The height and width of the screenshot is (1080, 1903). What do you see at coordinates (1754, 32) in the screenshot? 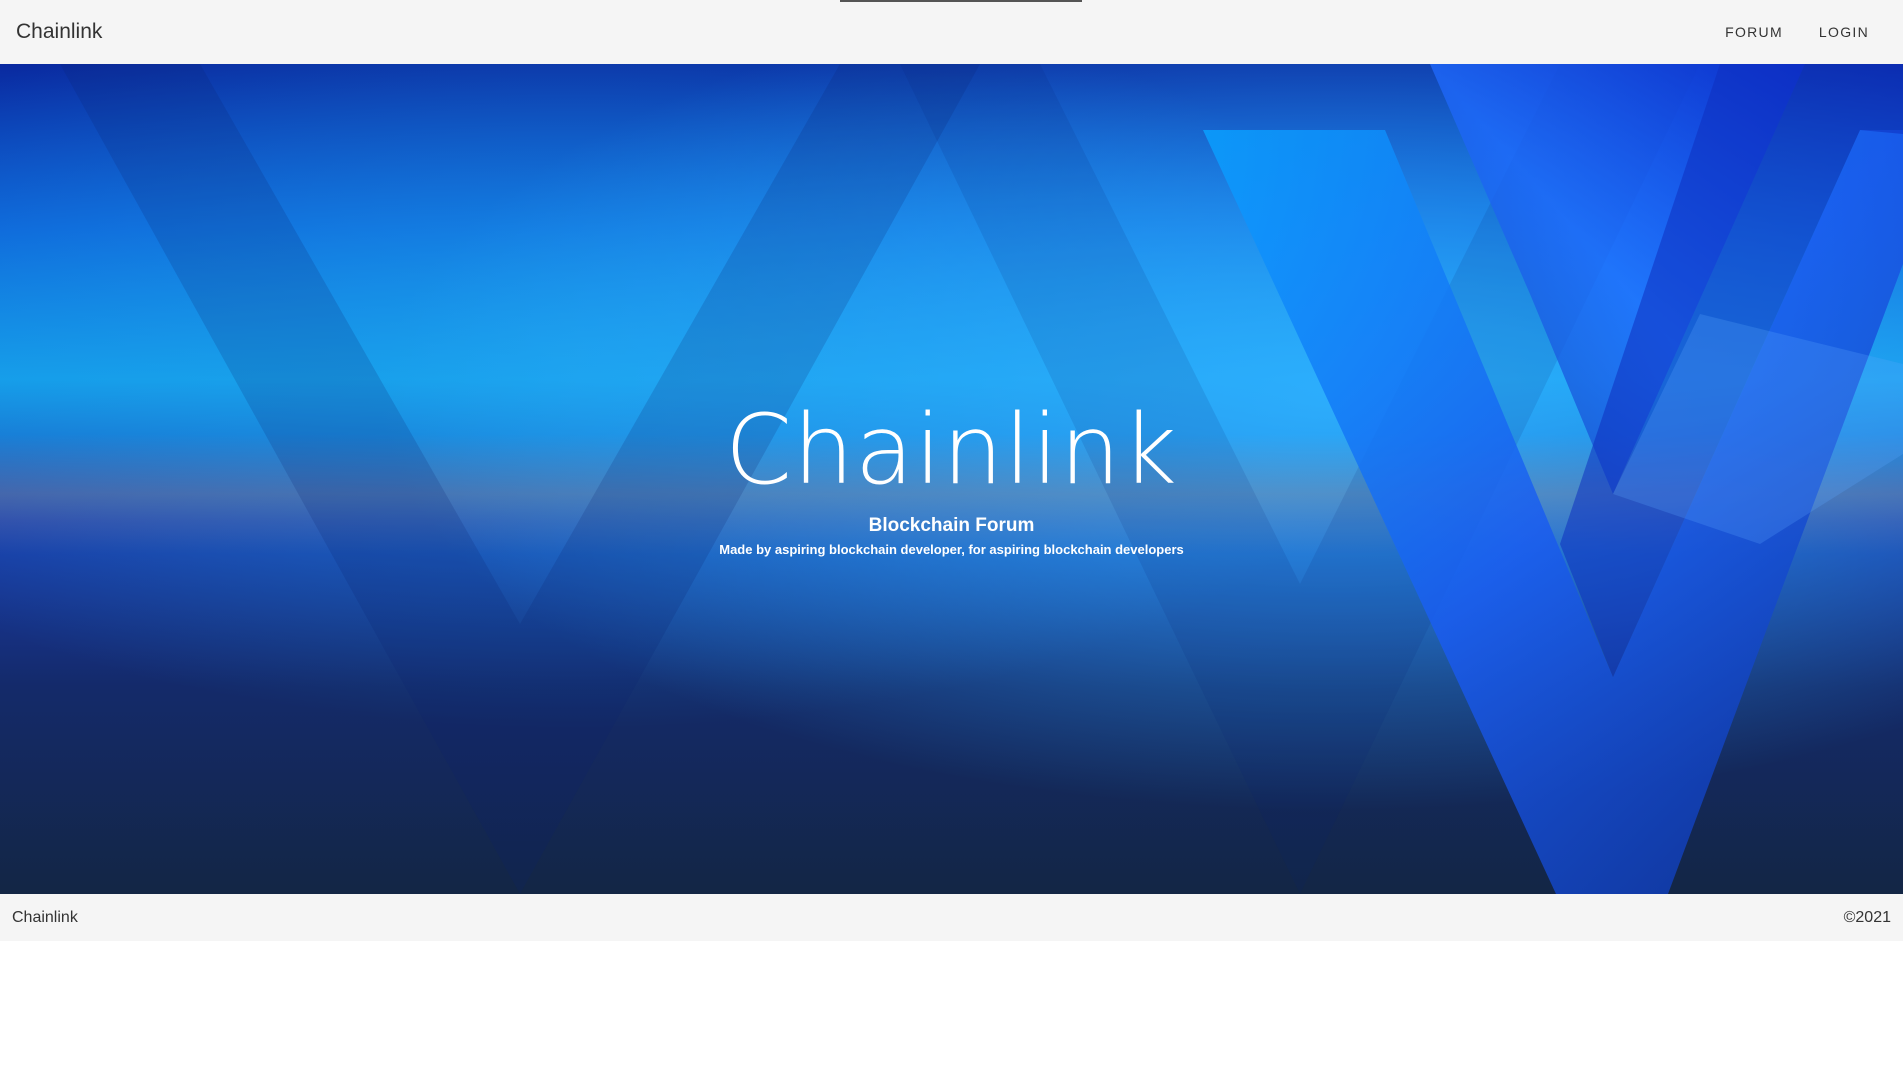
I see `forum-button: FORUM` at bounding box center [1754, 32].